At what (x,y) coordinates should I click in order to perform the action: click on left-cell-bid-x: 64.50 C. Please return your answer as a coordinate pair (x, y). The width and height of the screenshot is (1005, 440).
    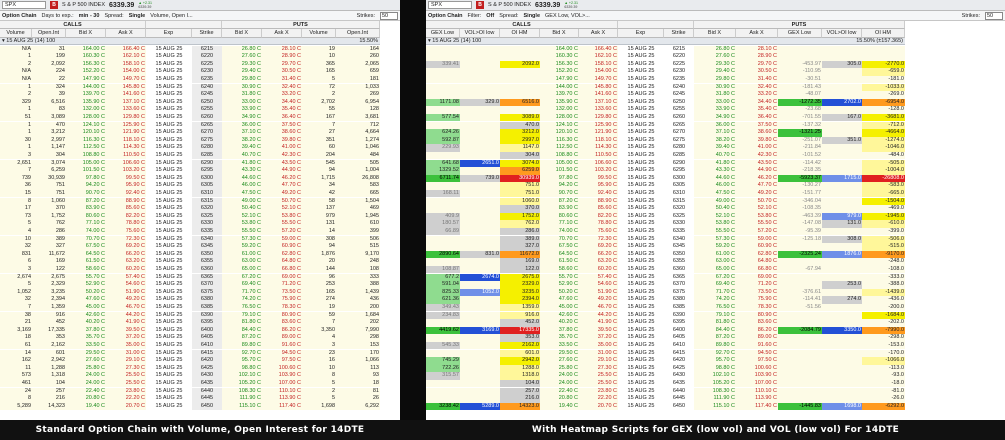
    Looking at the image, I should click on (86, 254).